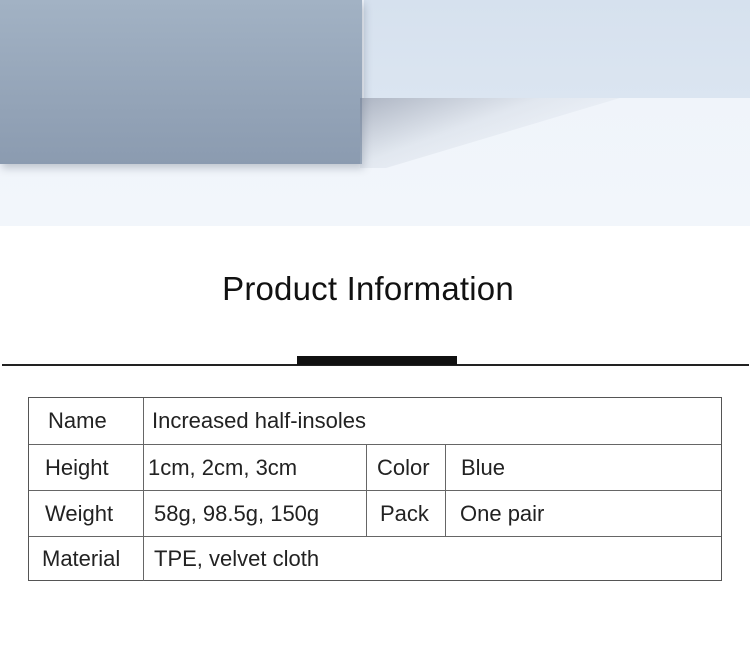 The image size is (750, 652). I want to click on title-divider-accent, so click(377, 360).